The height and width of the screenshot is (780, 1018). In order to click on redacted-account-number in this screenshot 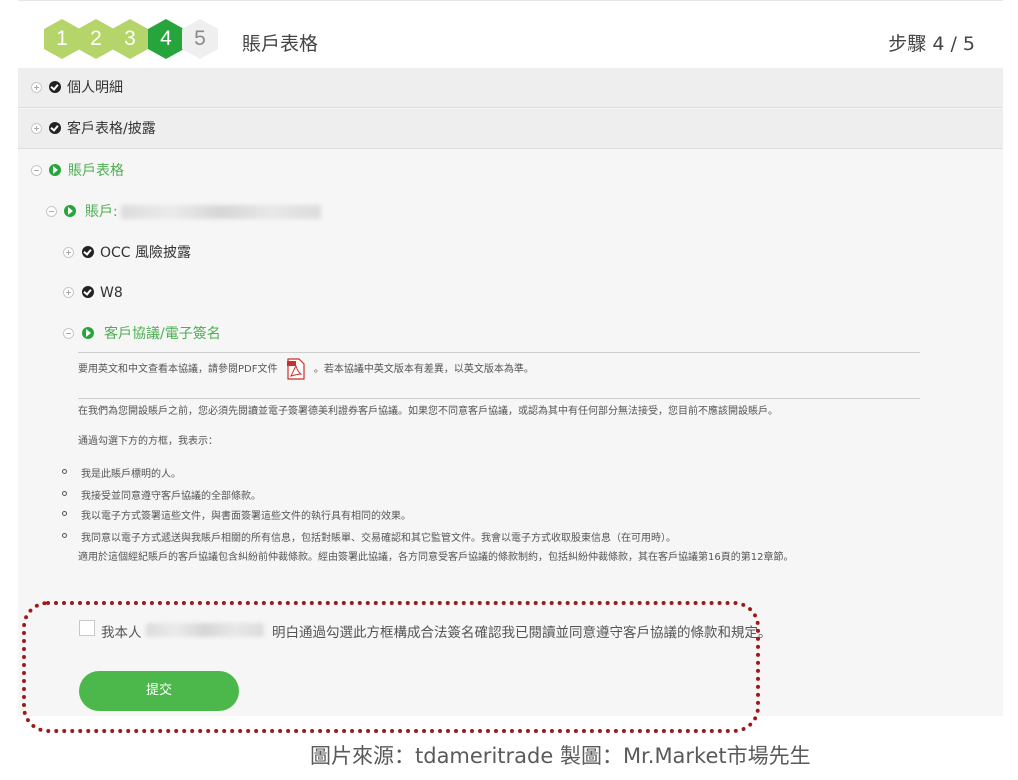, I will do `click(221, 212)`.